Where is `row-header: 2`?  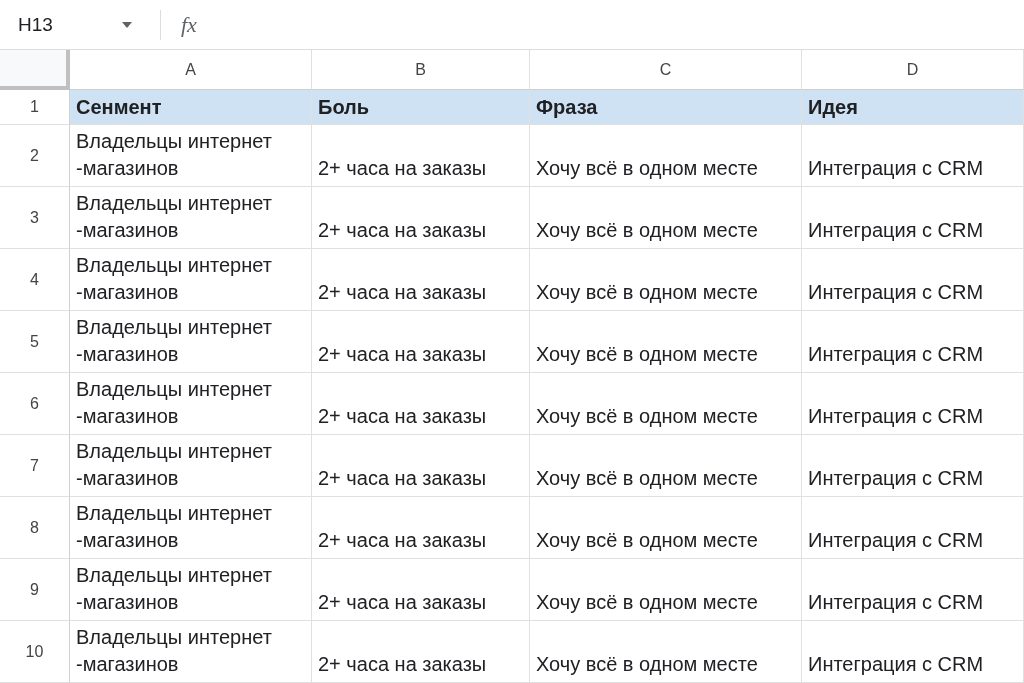
row-header: 2 is located at coordinates (35, 156).